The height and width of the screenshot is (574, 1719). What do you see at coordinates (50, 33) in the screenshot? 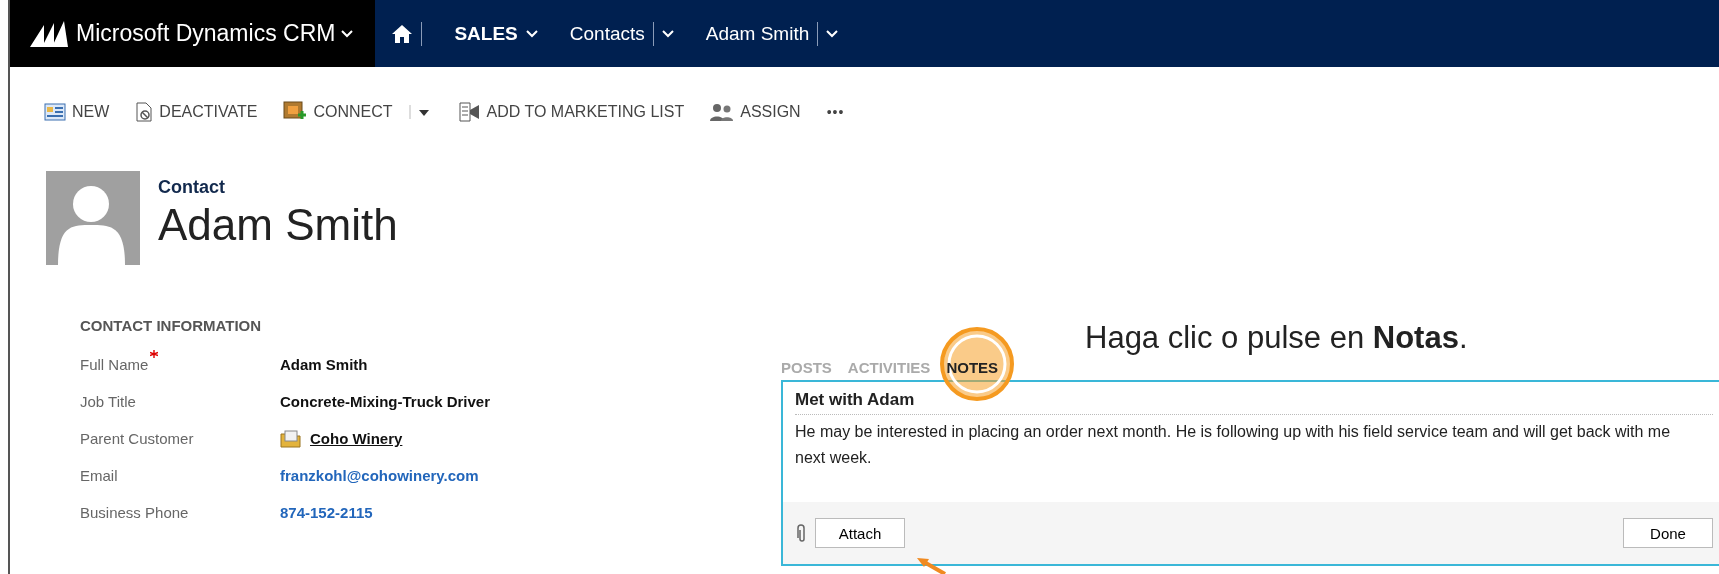
I see `logo-icon` at bounding box center [50, 33].